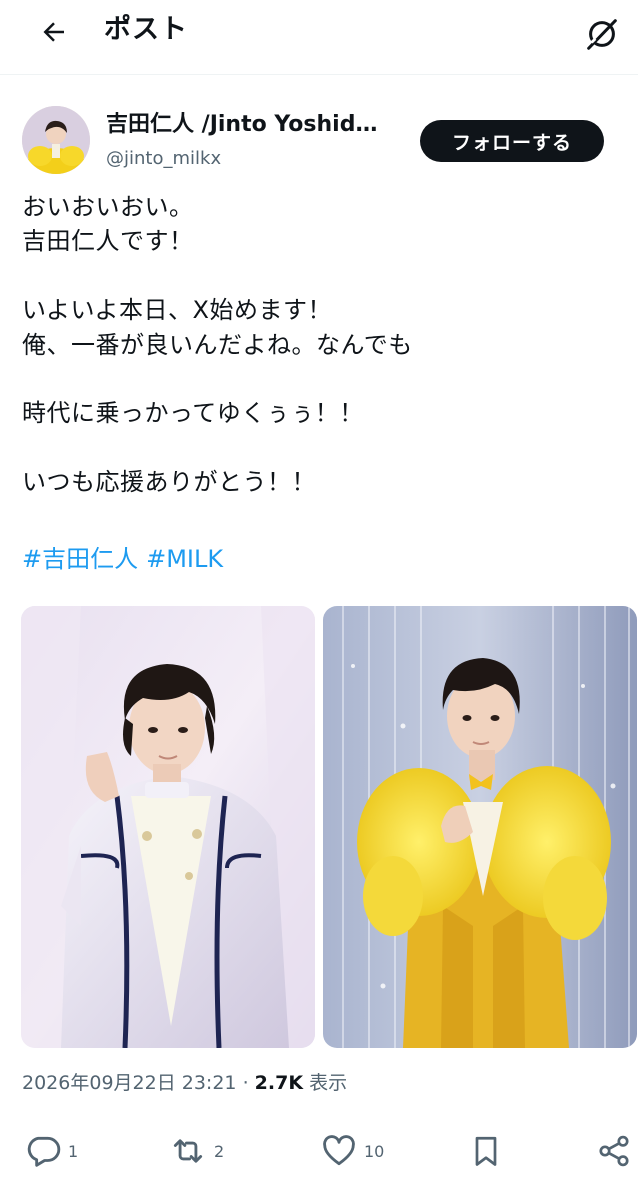  Describe the element at coordinates (80, 559) in the screenshot. I see `hashtag-link: #吉田仁人` at that location.